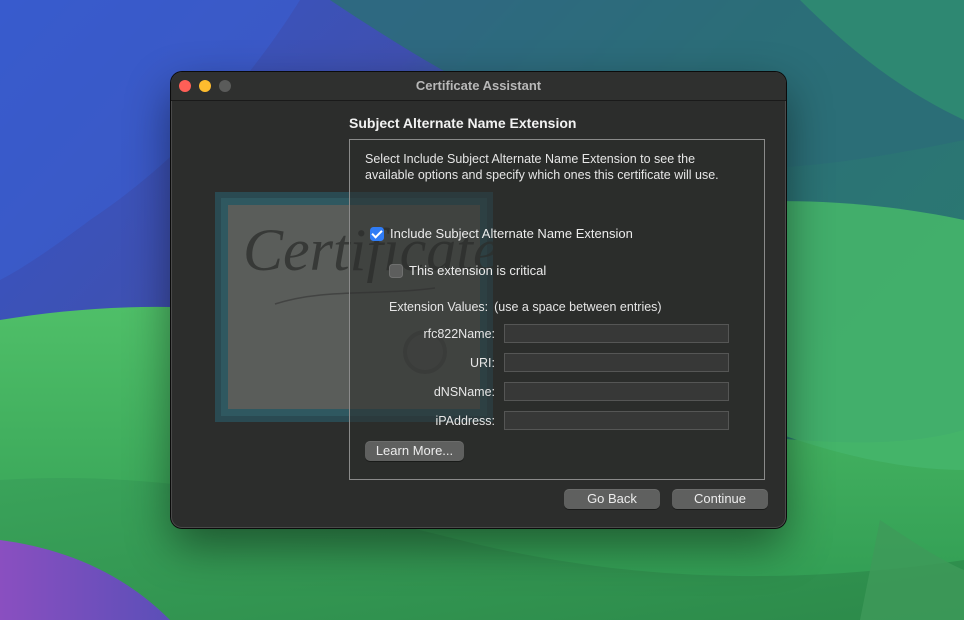 The image size is (964, 620). Describe the element at coordinates (439, 307) in the screenshot. I see `extension-values-label: Extension Values:` at that location.